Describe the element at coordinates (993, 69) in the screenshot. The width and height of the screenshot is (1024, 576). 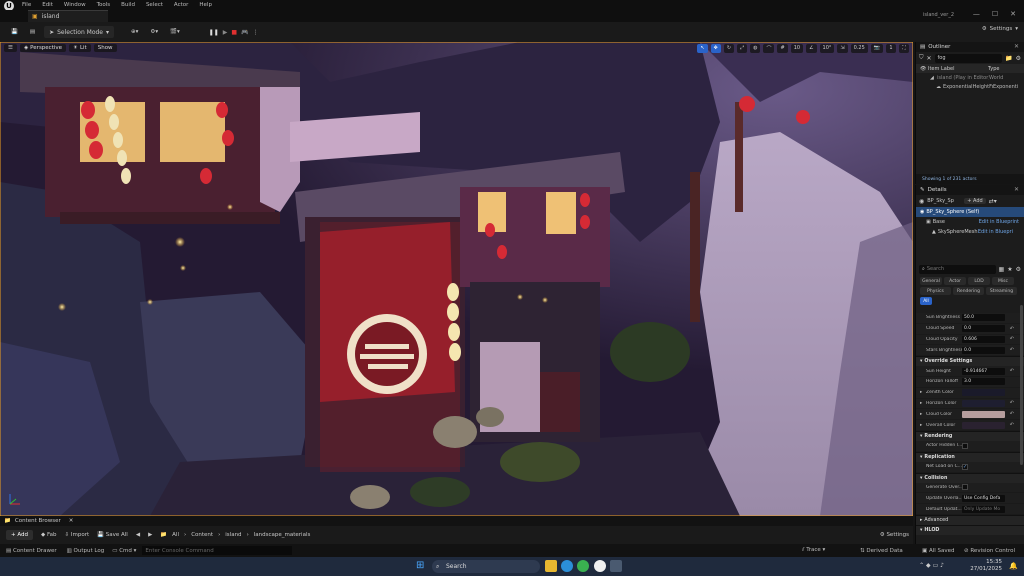
I see `col-type: Type` at that location.